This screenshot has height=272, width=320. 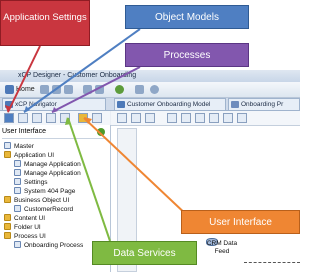 What do you see at coordinates (144, 253) in the screenshot?
I see `callout-data-services: Data Services` at bounding box center [144, 253].